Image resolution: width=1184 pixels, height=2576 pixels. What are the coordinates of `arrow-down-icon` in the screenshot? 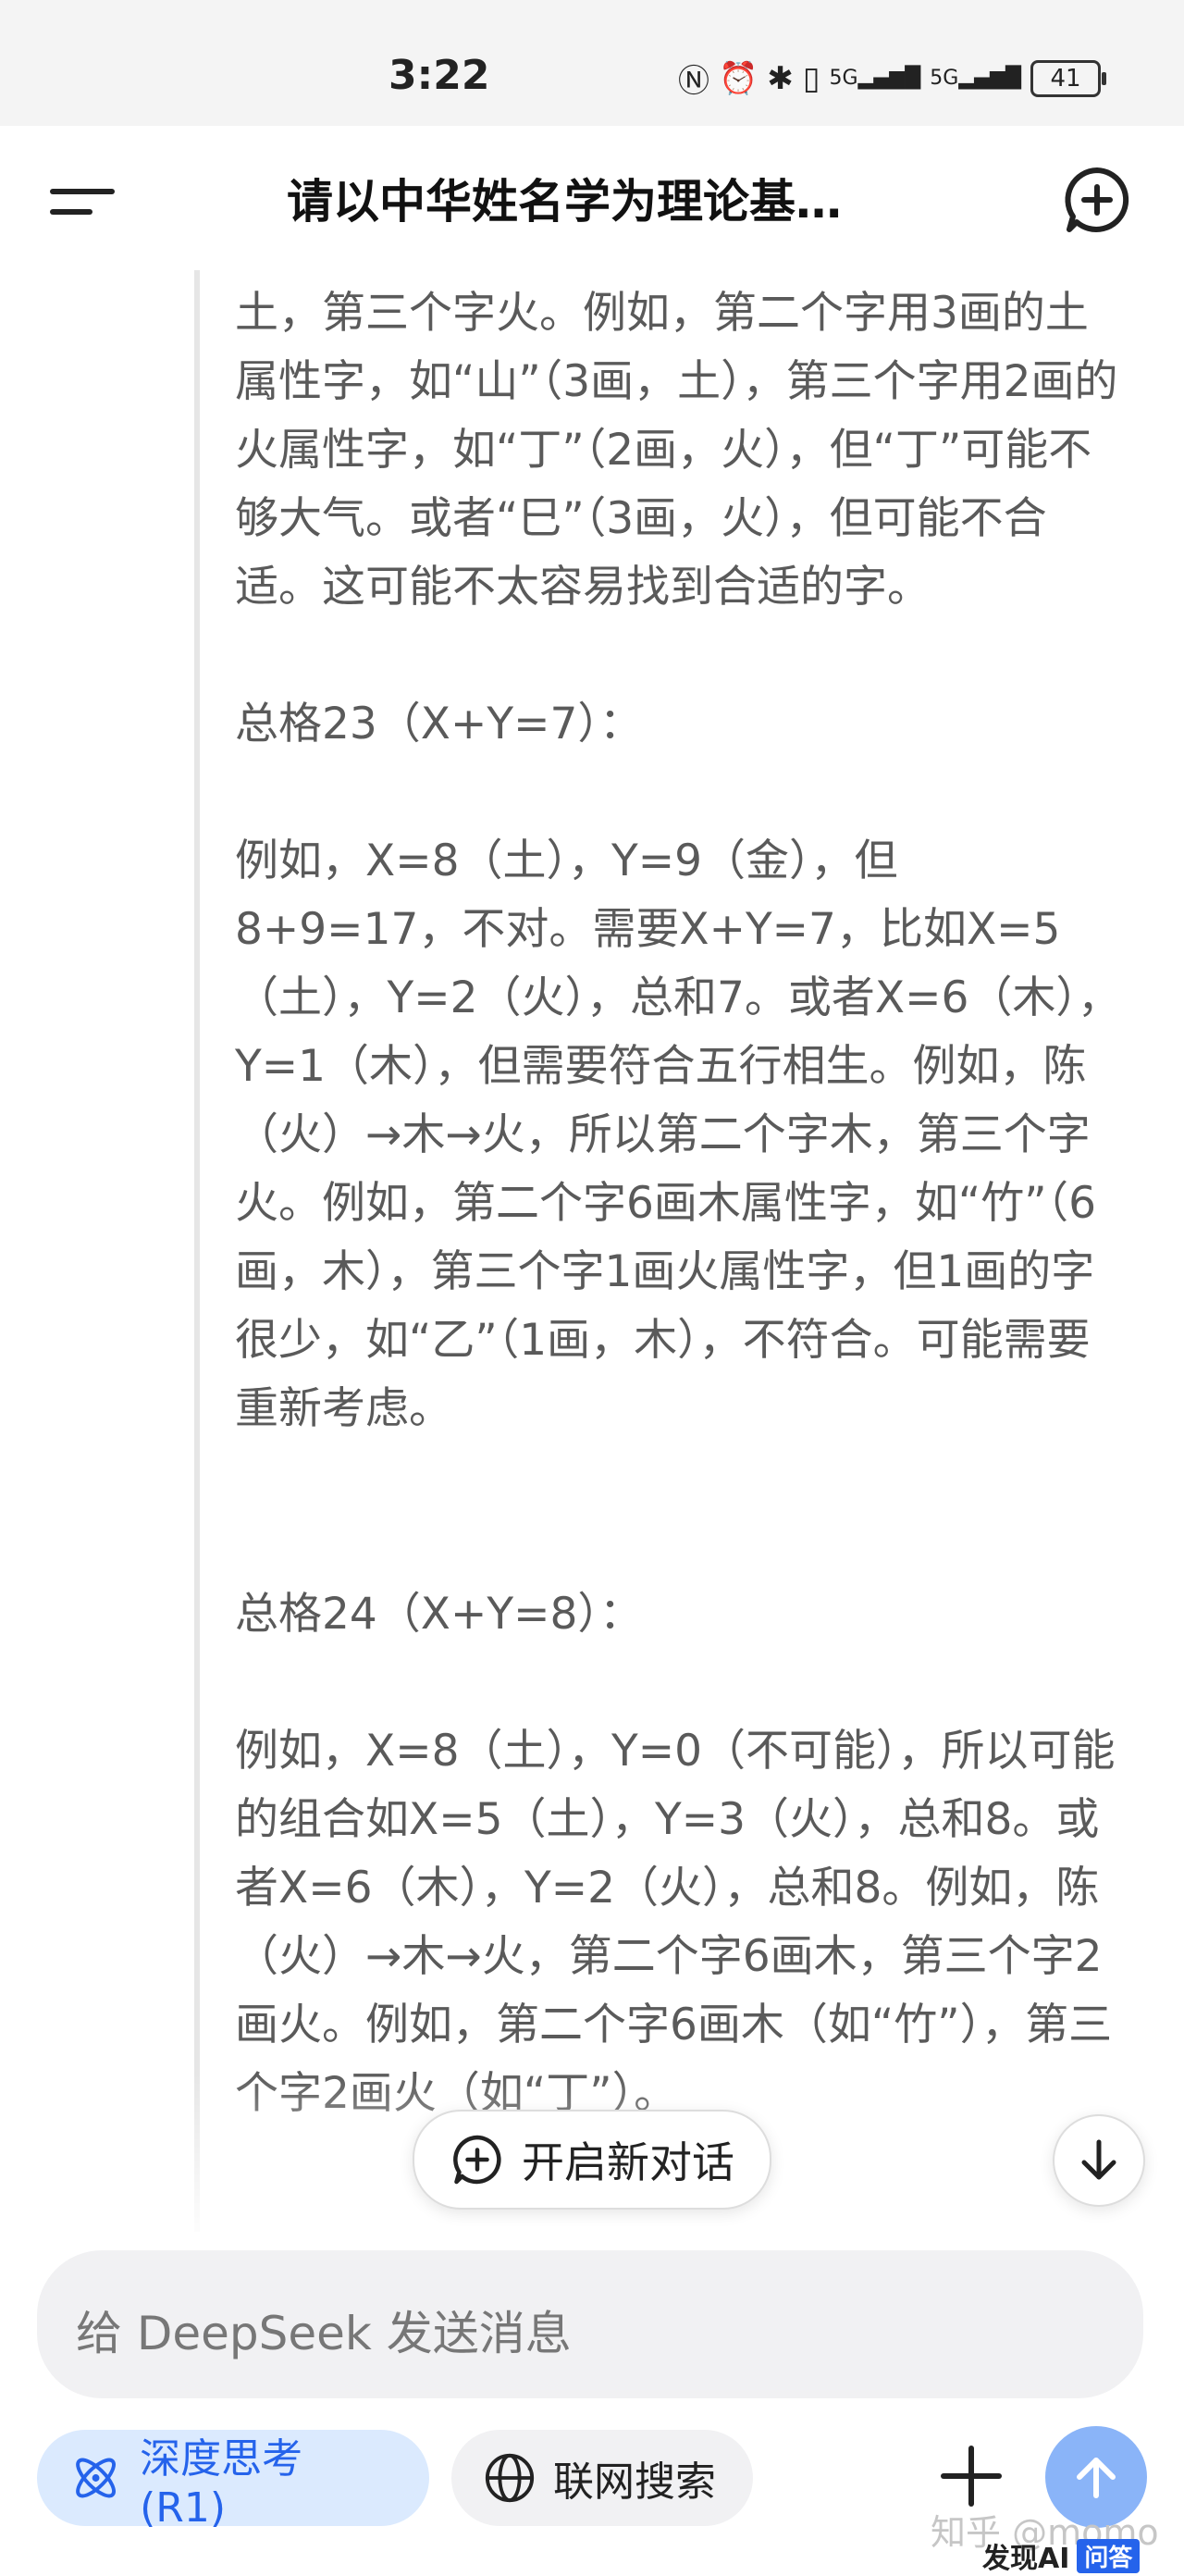 It's located at (1099, 2160).